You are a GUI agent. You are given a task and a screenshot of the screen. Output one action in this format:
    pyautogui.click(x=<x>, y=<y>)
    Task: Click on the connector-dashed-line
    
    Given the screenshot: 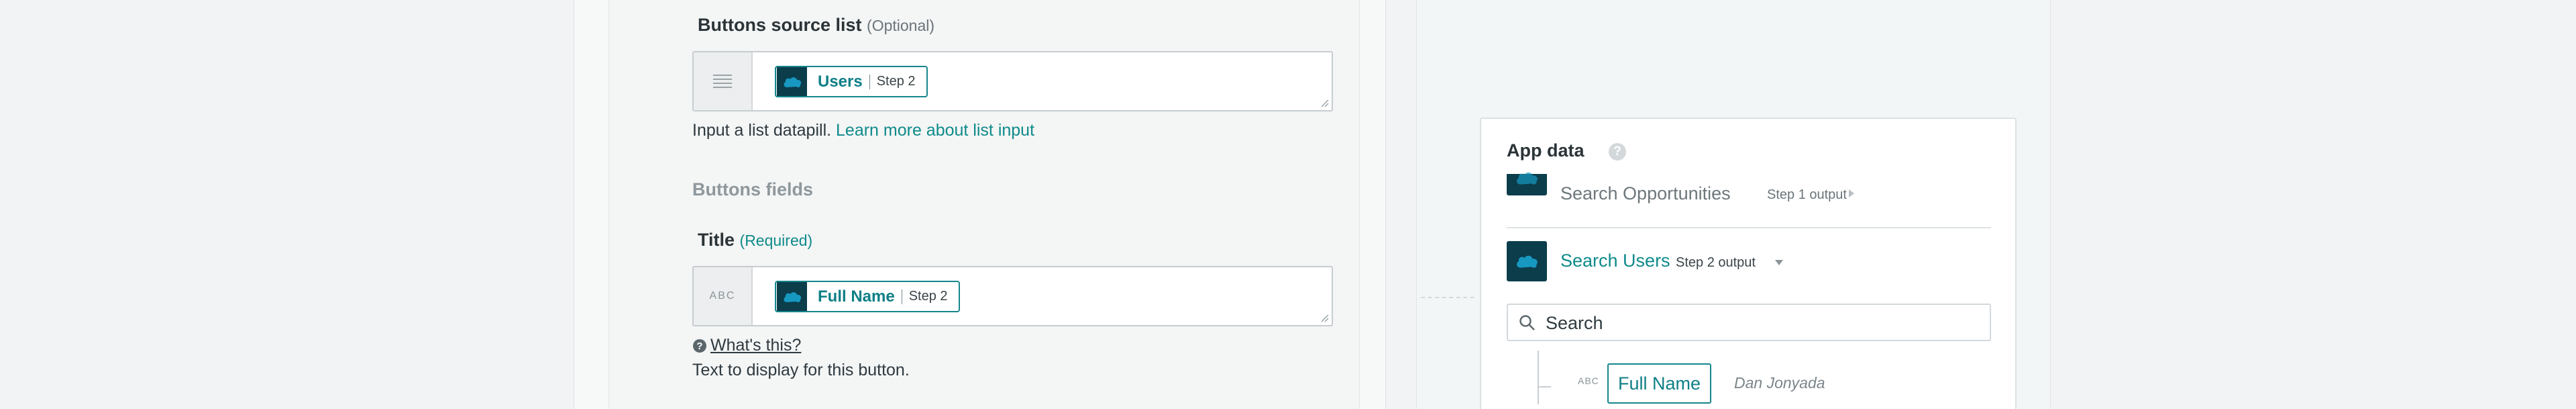 What is the action you would take?
    pyautogui.click(x=1447, y=297)
    